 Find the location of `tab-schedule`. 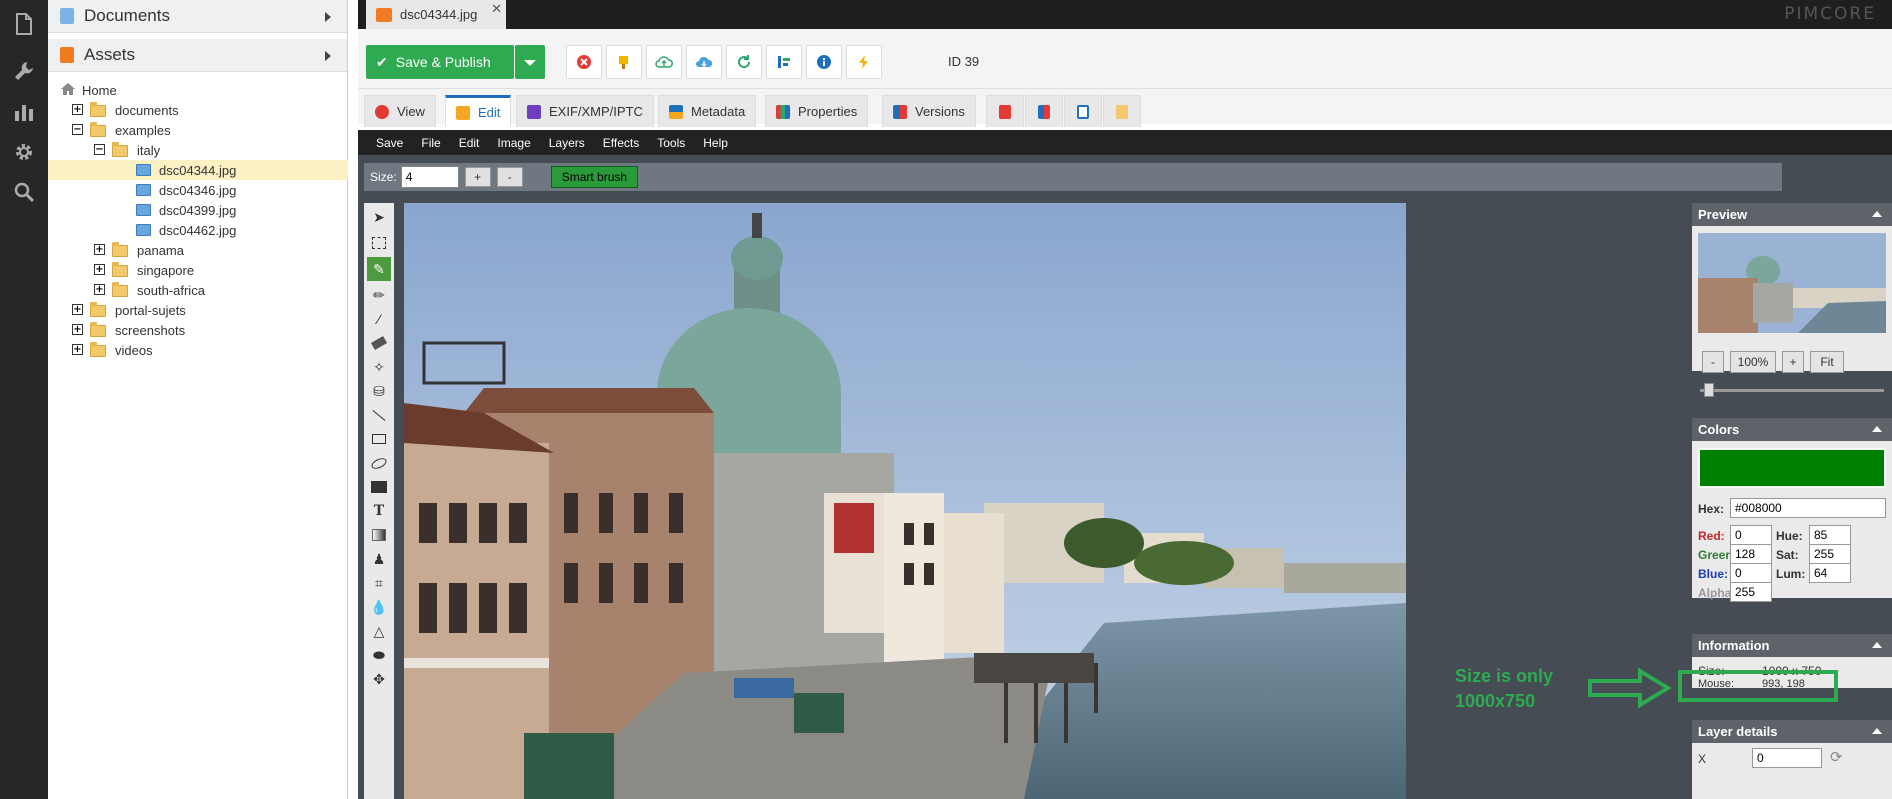

tab-schedule is located at coordinates (1005, 111).